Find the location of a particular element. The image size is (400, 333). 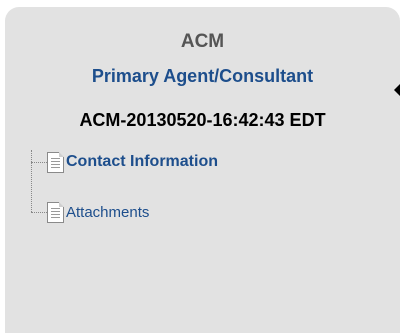

tree-item-contact-information: Contact Information is located at coordinates (124, 162).